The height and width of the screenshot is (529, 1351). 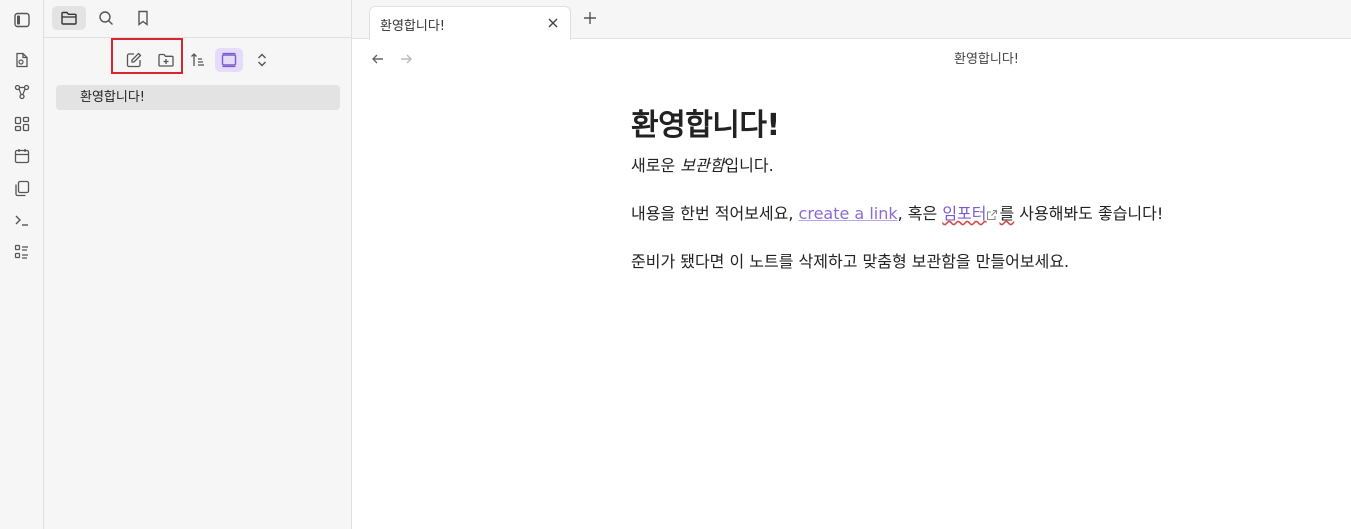 What do you see at coordinates (22, 252) in the screenshot?
I see `slides-icon` at bounding box center [22, 252].